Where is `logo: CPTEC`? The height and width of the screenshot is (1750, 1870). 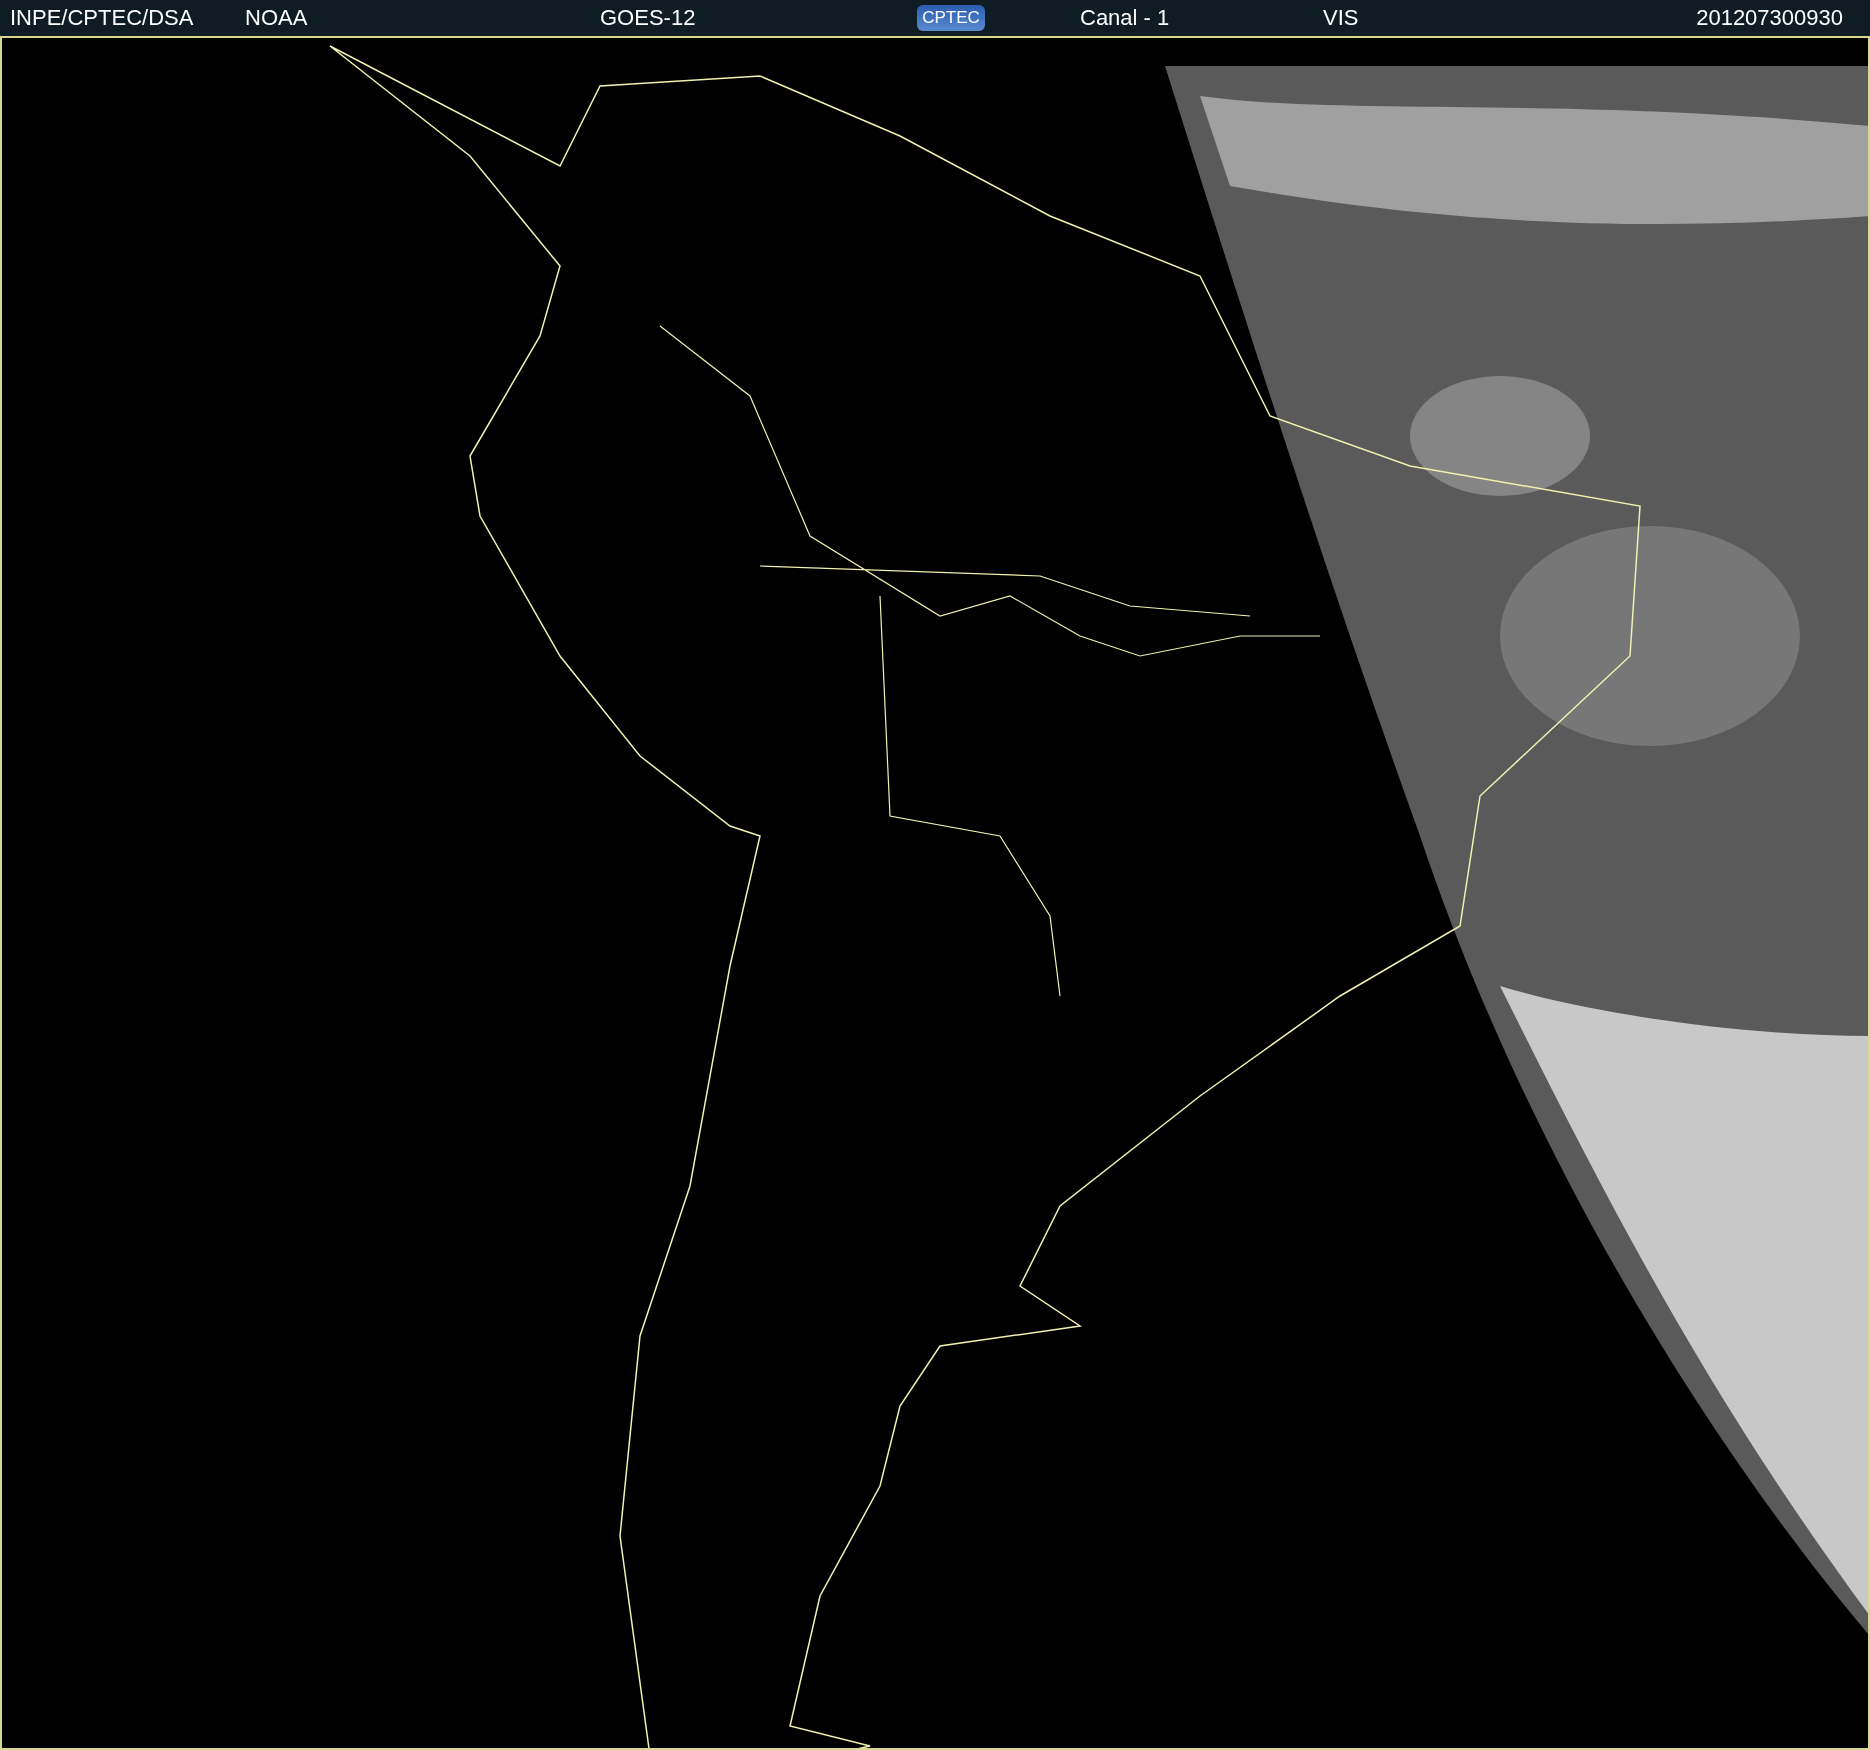
logo: CPTEC is located at coordinates (951, 18).